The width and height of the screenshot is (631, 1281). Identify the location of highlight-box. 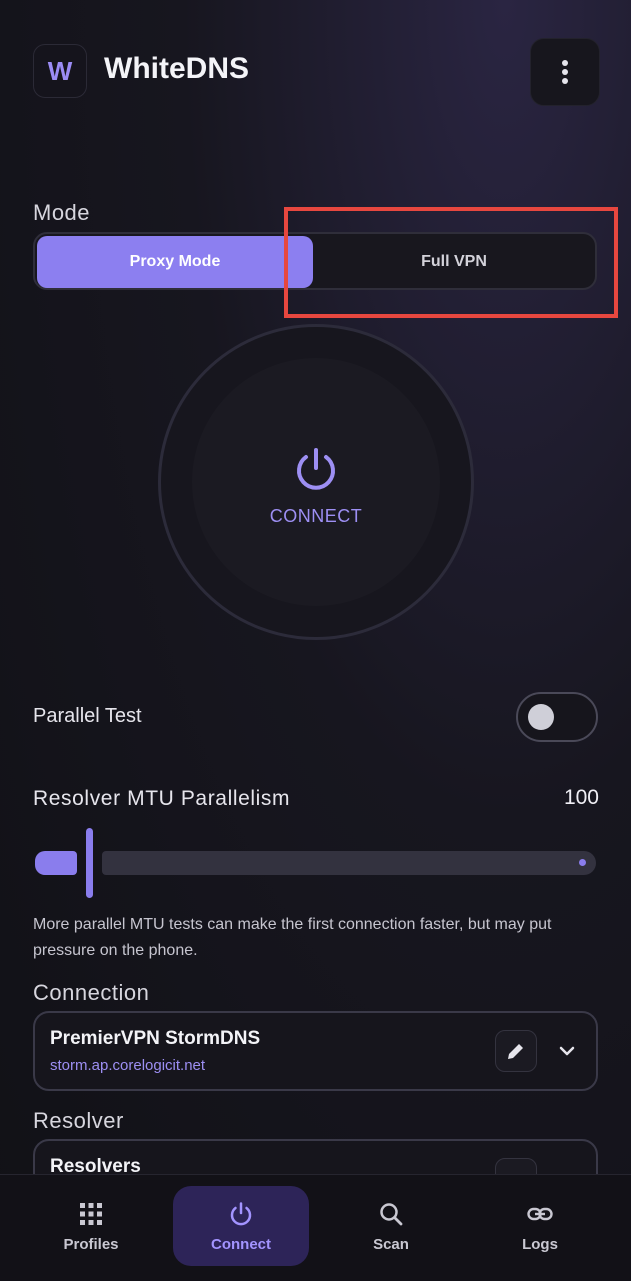
(451, 262).